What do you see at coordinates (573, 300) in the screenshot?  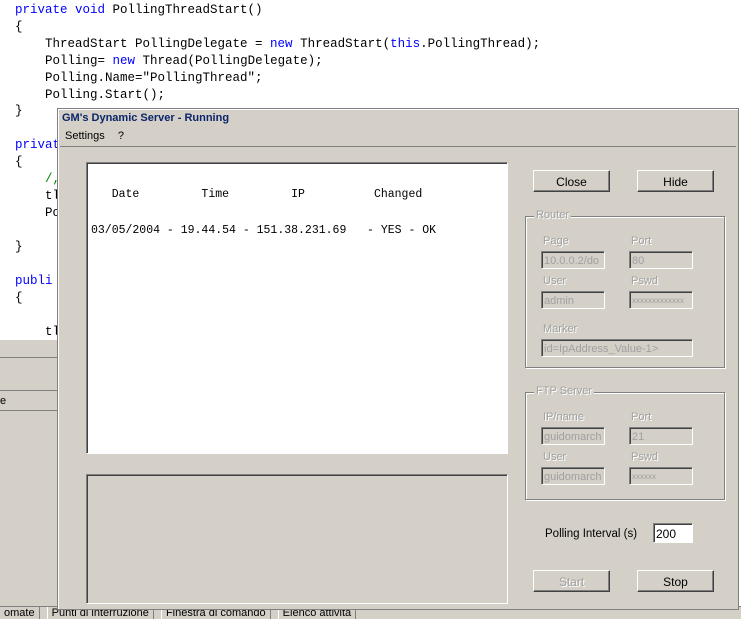 I see `router-user-input: admin` at bounding box center [573, 300].